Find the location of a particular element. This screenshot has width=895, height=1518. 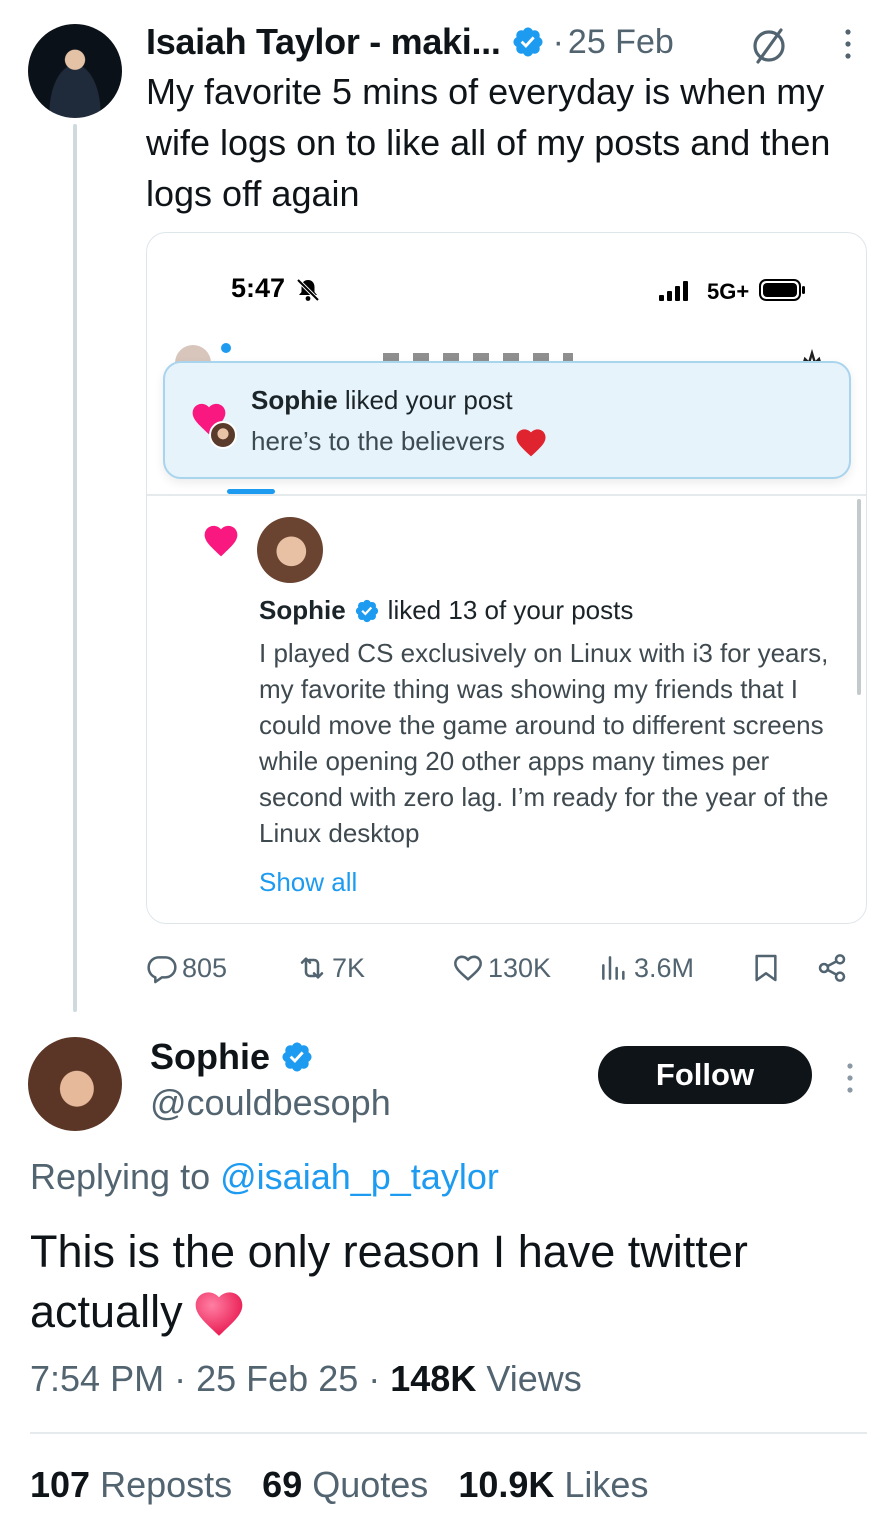

network-type: 5G+ is located at coordinates (728, 291).